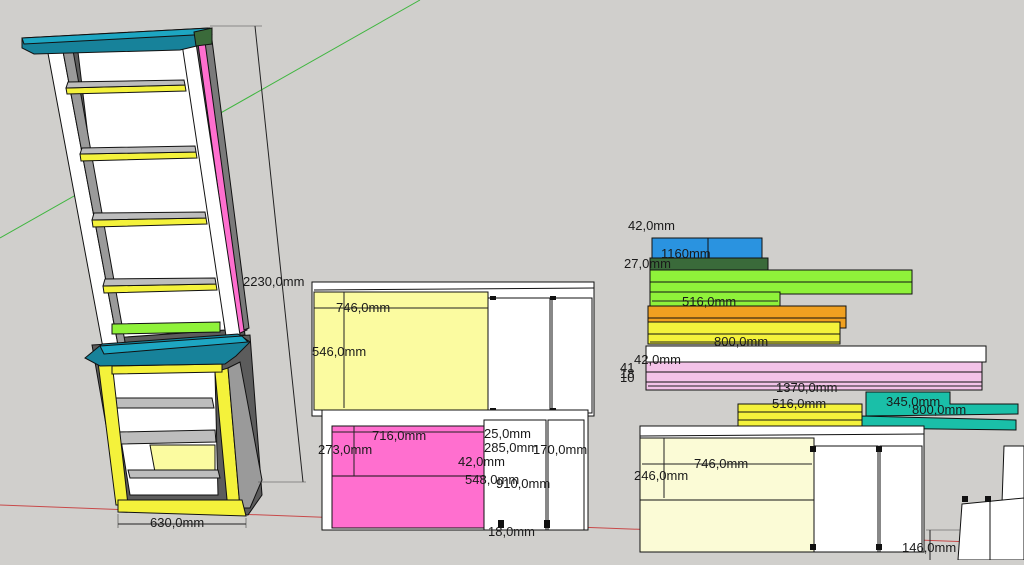 This screenshot has height=565, width=1024. I want to click on label-cluster-1: 25,0mm, so click(507, 433).